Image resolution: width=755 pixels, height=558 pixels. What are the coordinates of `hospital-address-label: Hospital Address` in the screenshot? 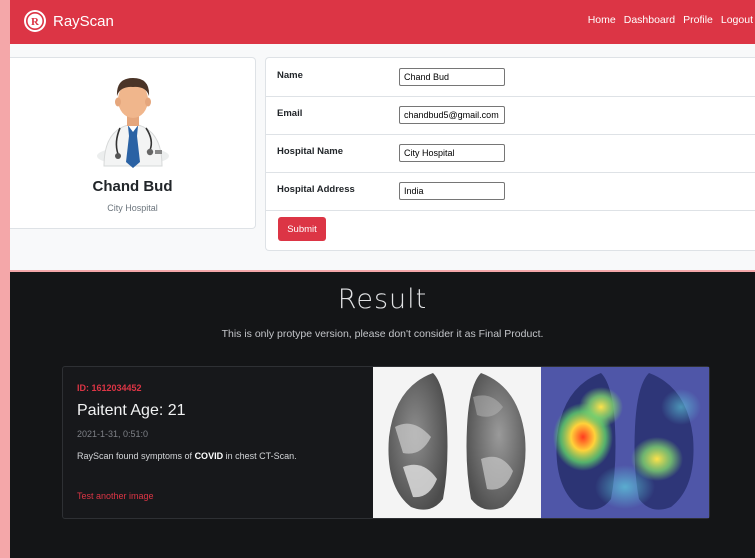 It's located at (316, 189).